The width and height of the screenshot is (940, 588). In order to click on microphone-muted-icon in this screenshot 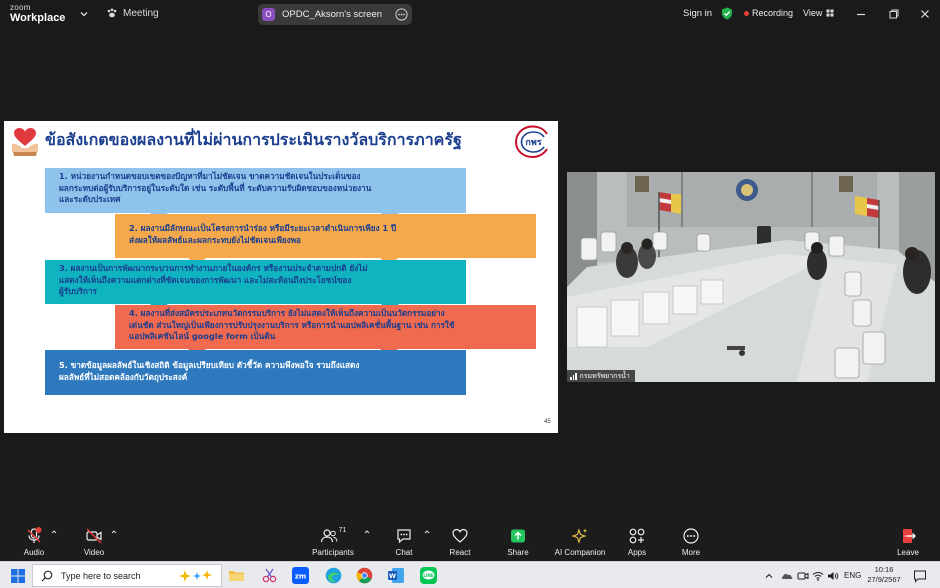, I will do `click(34, 535)`.